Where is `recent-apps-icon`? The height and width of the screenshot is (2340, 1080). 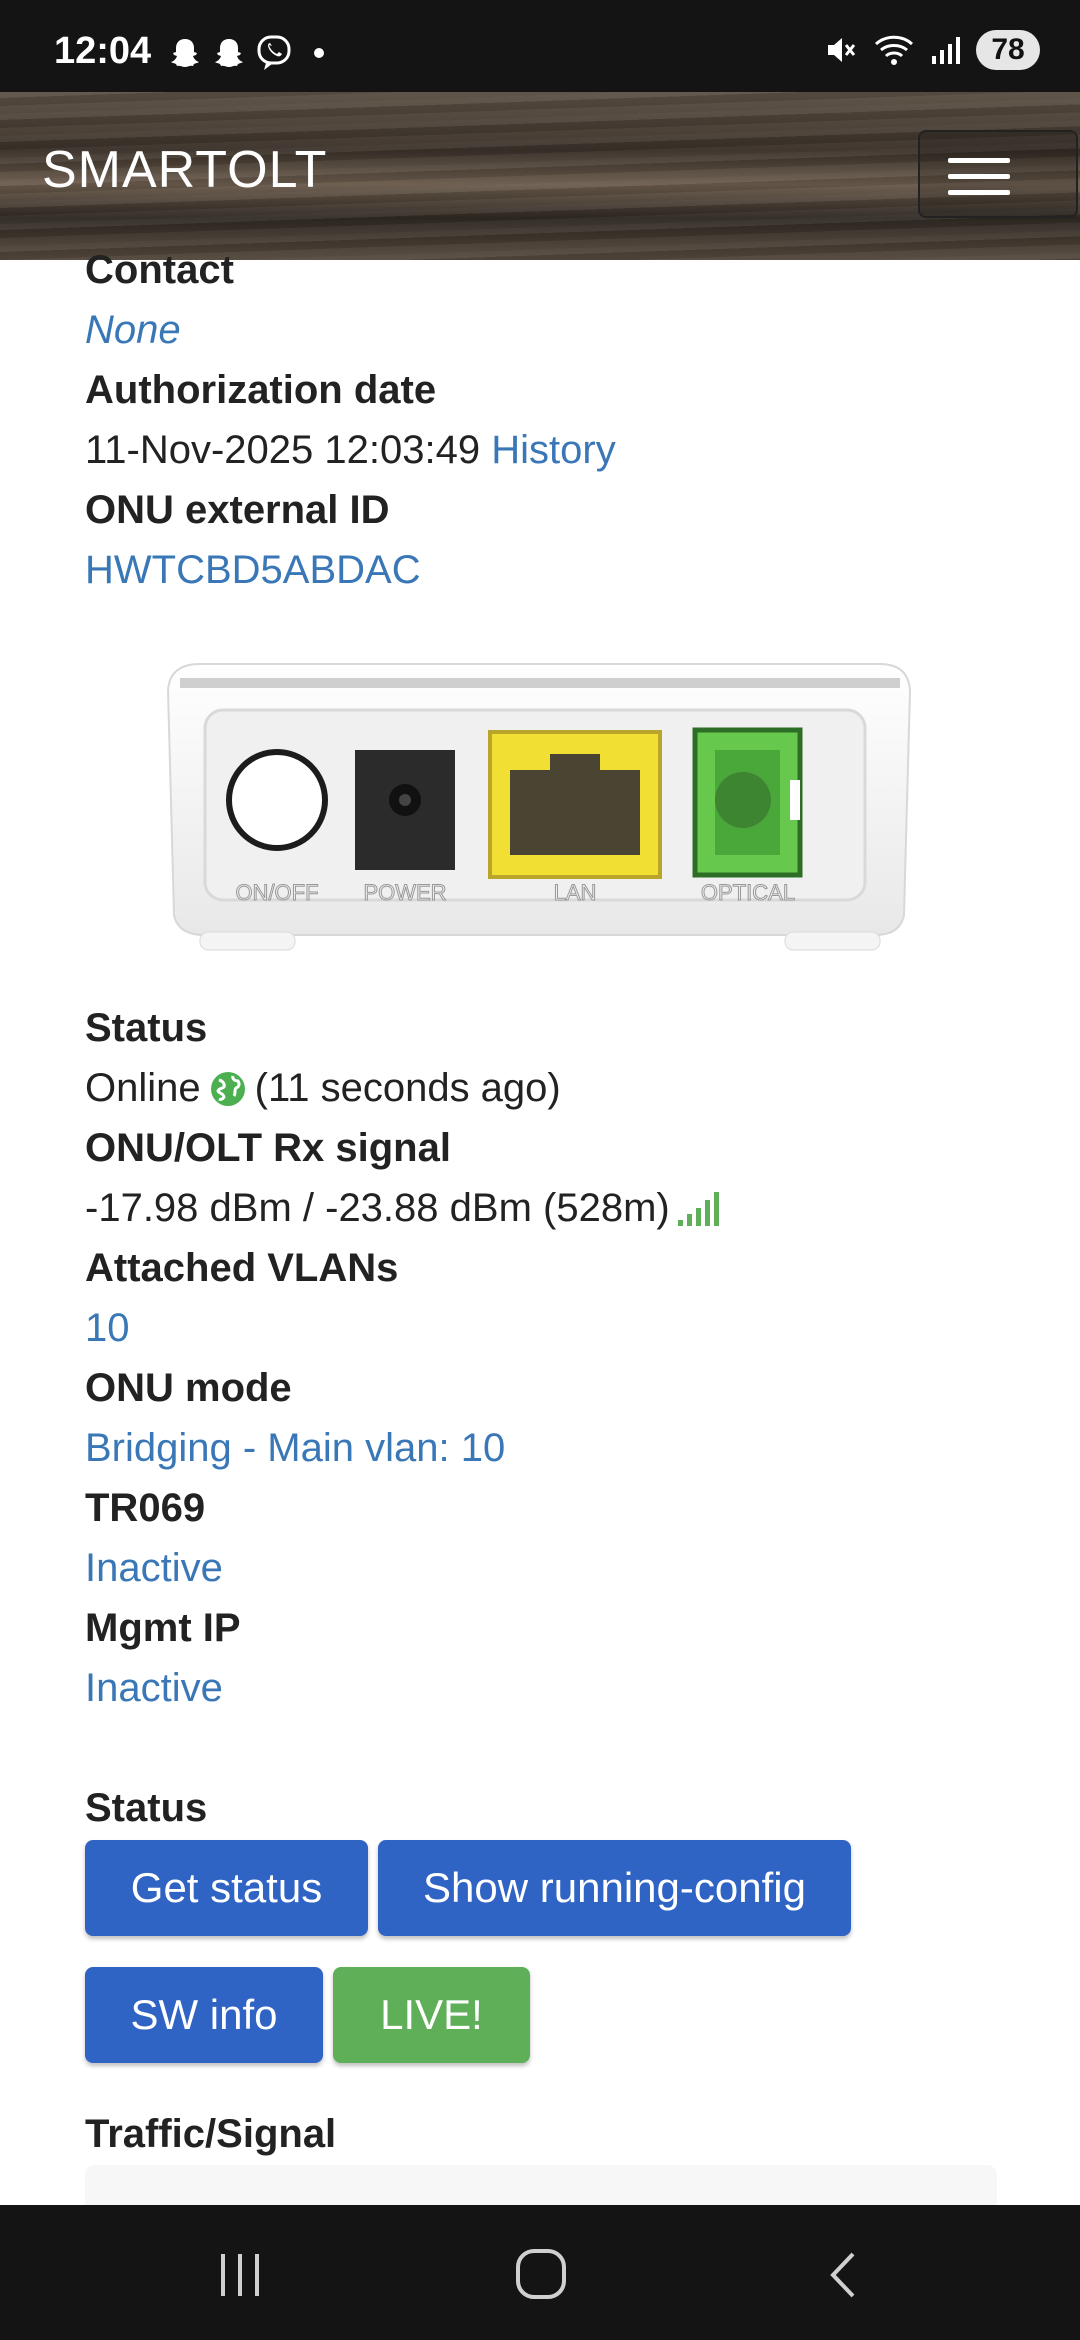
recent-apps-icon is located at coordinates (240, 2275).